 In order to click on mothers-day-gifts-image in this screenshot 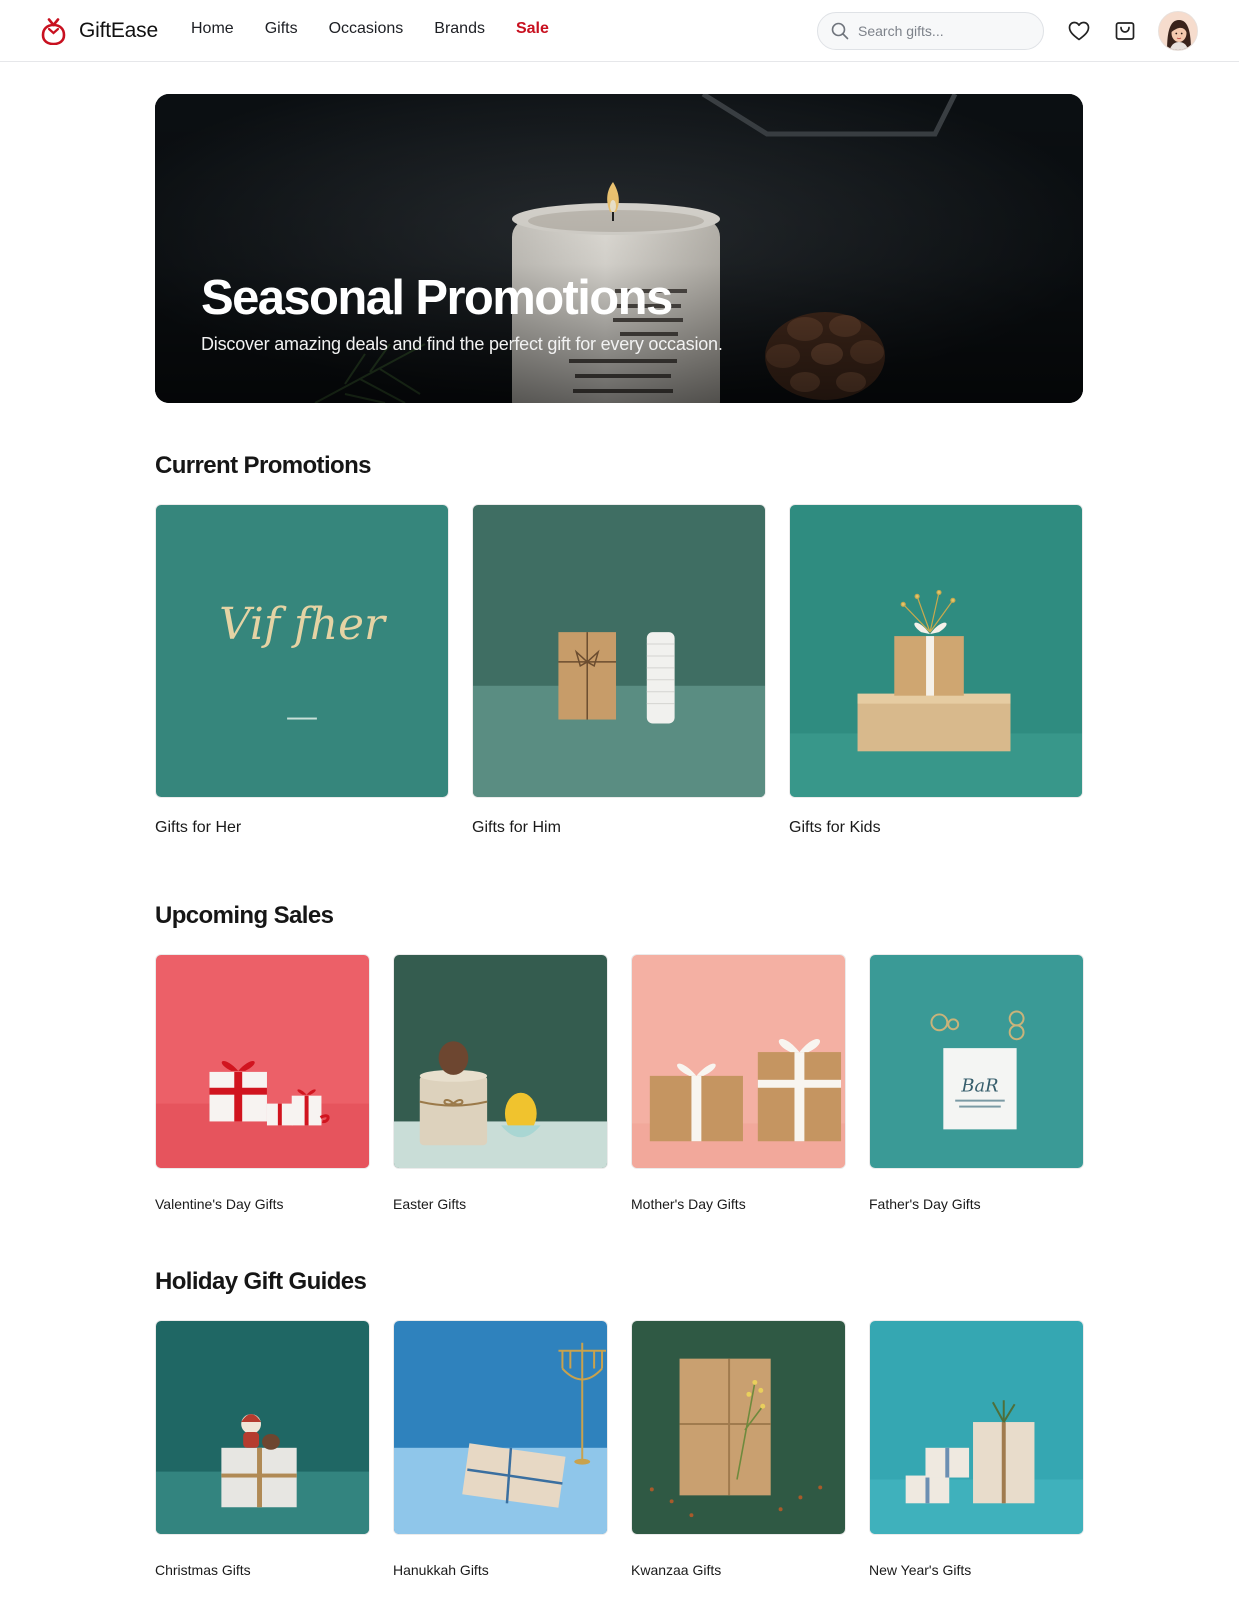, I will do `click(738, 1061)`.